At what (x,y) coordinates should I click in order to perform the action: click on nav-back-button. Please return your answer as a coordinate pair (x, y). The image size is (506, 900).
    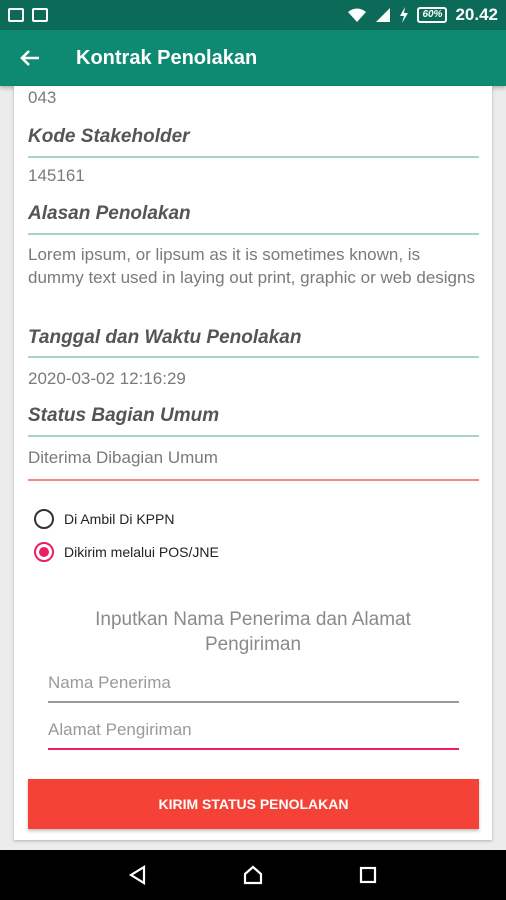
    Looking at the image, I should click on (138, 875).